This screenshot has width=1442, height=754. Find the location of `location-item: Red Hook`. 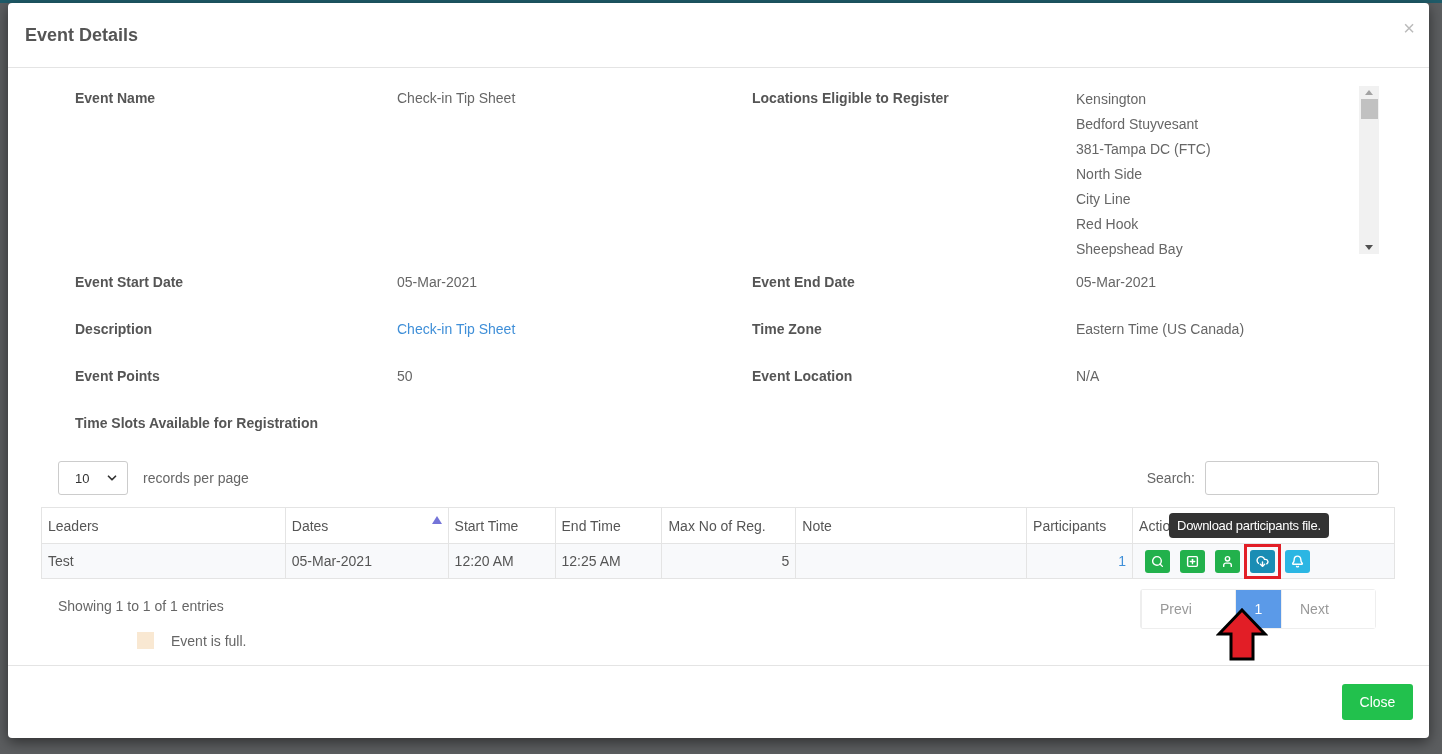

location-item: Red Hook is located at coordinates (1108, 224).